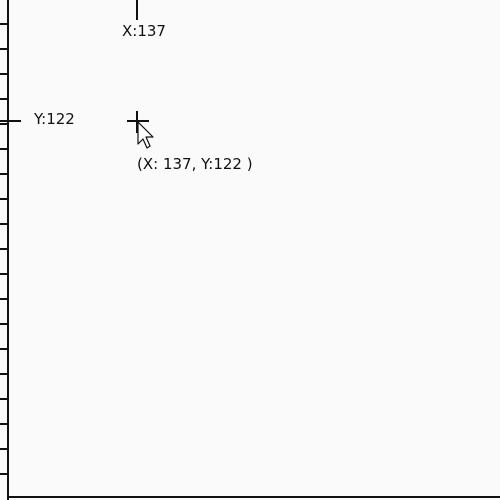  I want to click on y-coordinate-readout: Y:122, so click(54, 119).